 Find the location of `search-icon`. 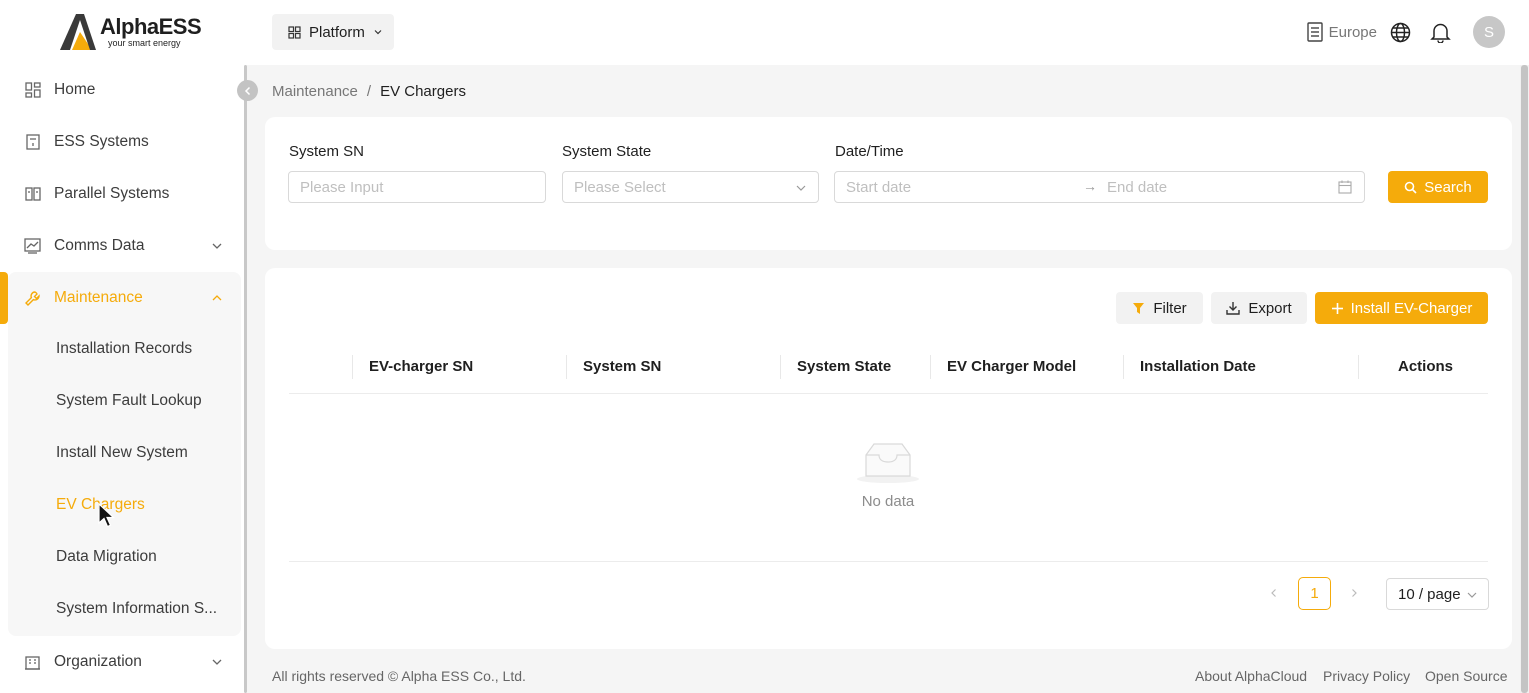

search-icon is located at coordinates (1410, 187).